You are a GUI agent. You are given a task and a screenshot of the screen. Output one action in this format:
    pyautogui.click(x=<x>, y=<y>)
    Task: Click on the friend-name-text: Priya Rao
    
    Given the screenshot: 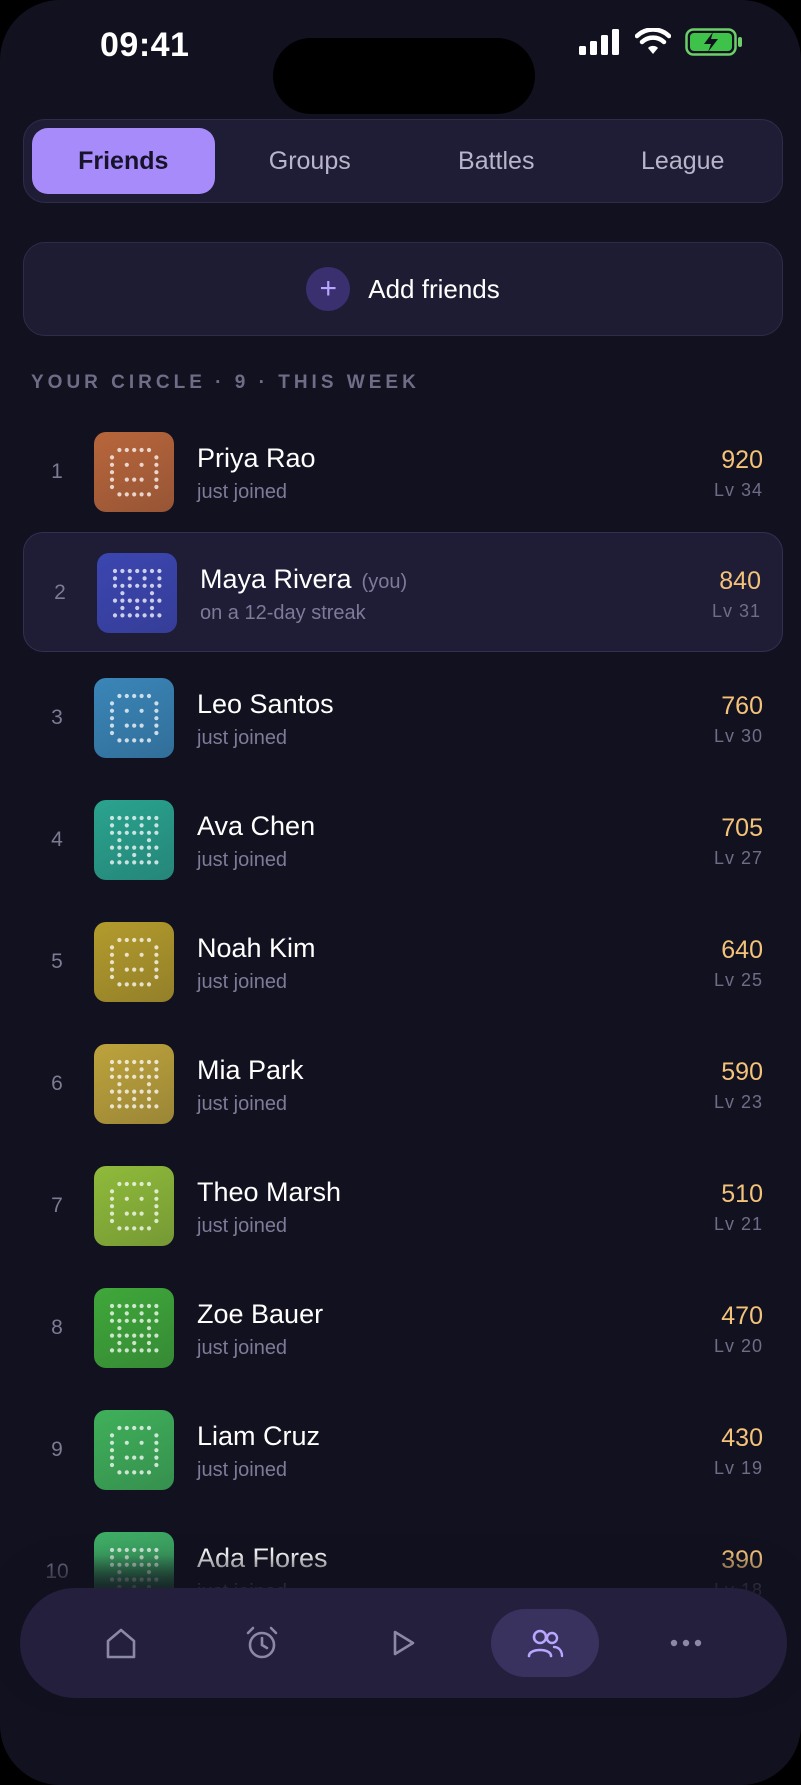 What is the action you would take?
    pyautogui.click(x=256, y=458)
    